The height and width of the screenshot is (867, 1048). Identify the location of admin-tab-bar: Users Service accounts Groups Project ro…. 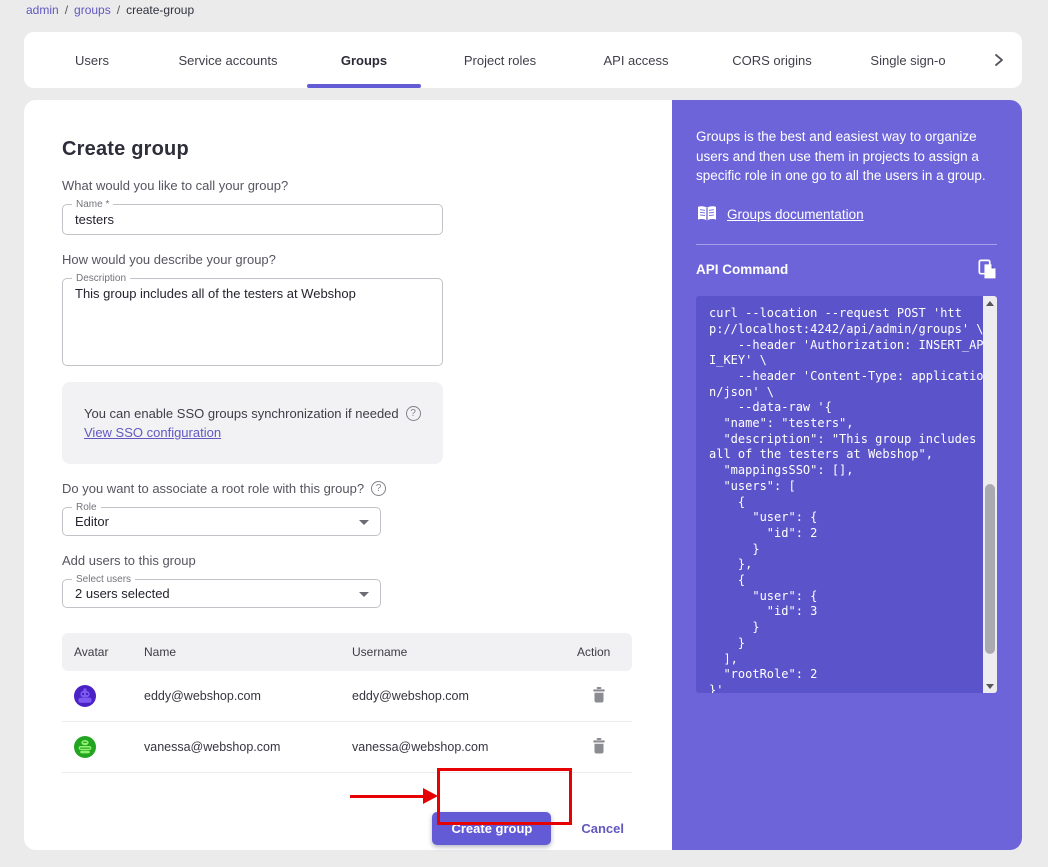
(523, 60).